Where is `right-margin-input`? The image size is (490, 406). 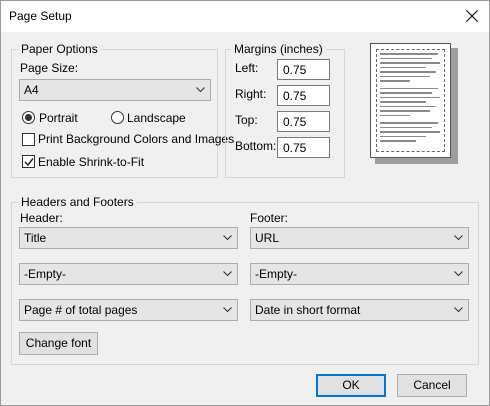
right-margin-input is located at coordinates (303, 95).